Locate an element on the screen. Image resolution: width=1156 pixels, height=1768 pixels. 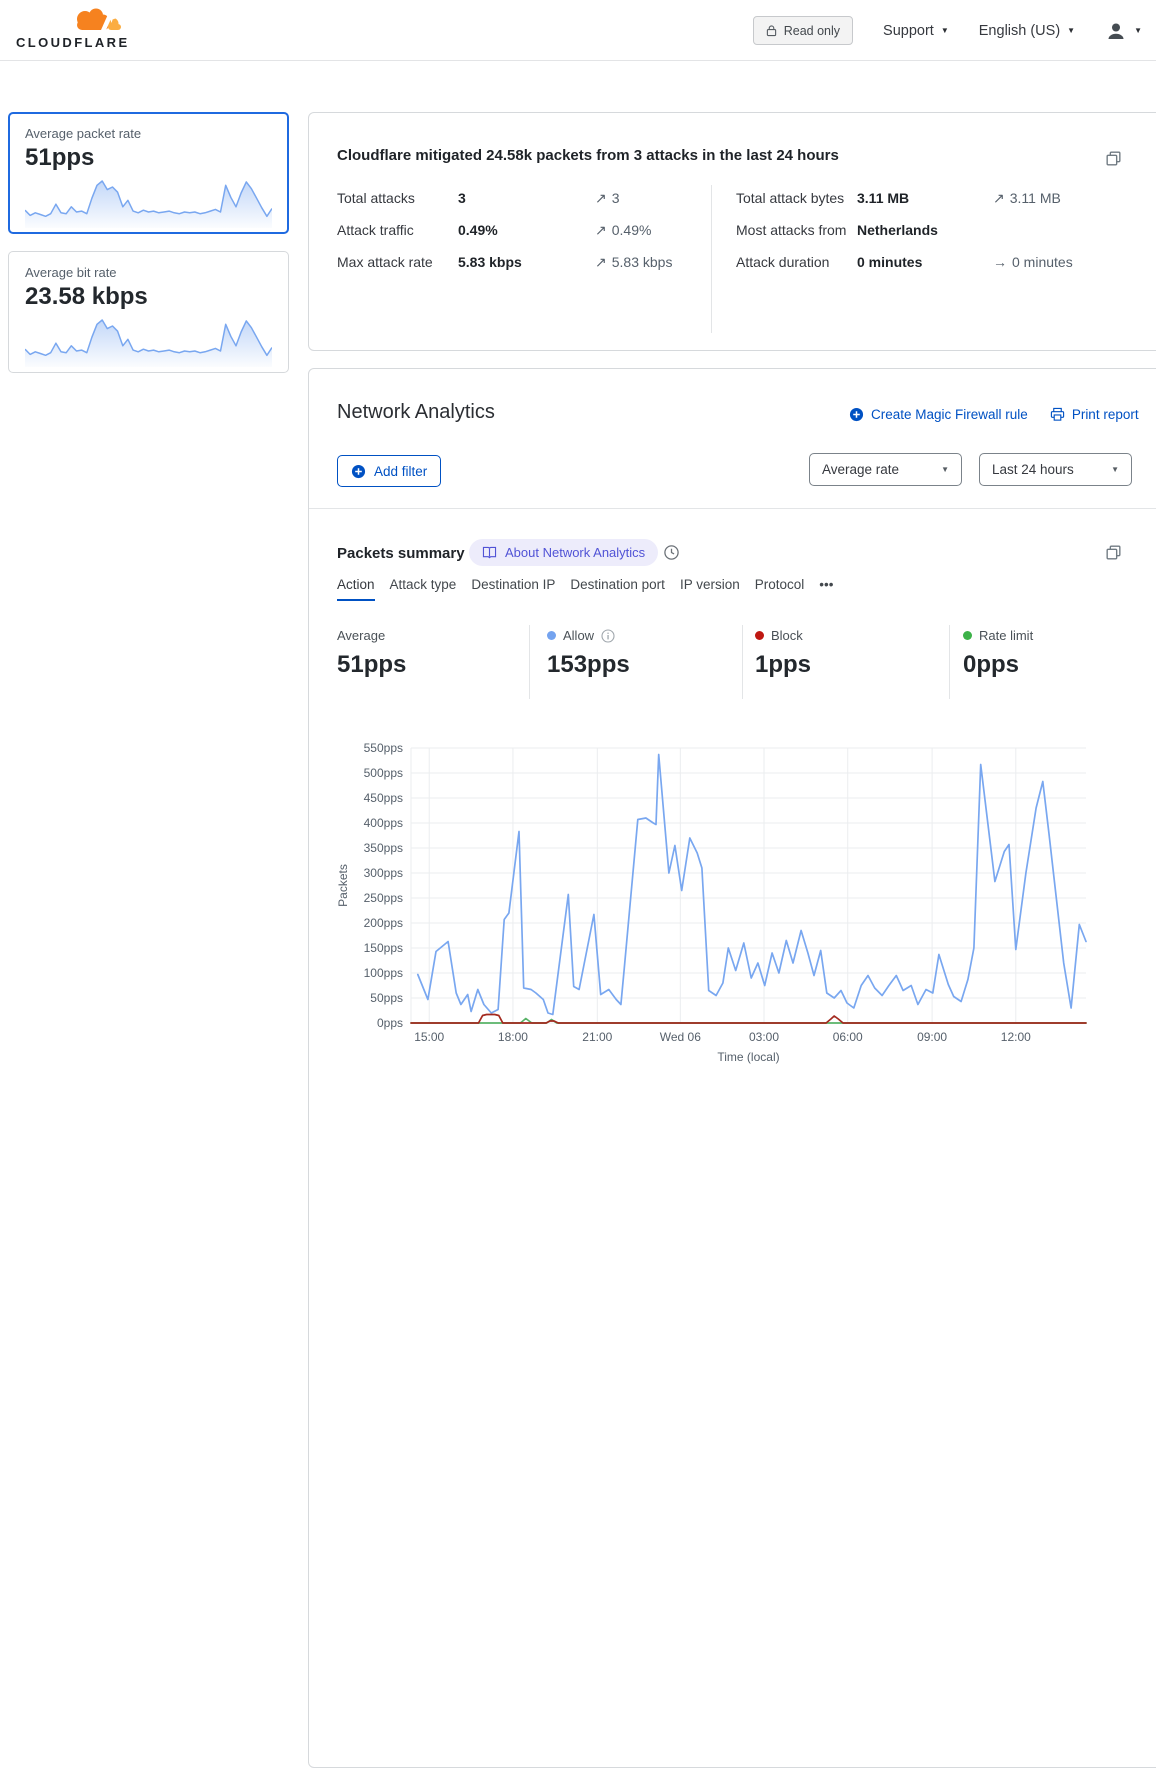
stat-label: Attack traffic is located at coordinates (375, 230).